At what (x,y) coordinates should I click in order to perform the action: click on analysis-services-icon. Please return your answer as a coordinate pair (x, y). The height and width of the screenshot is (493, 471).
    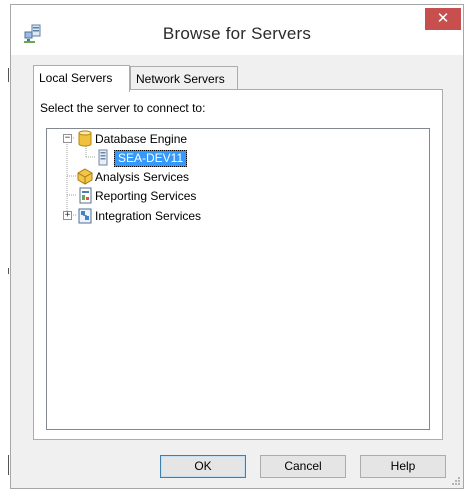
    Looking at the image, I should click on (85, 176).